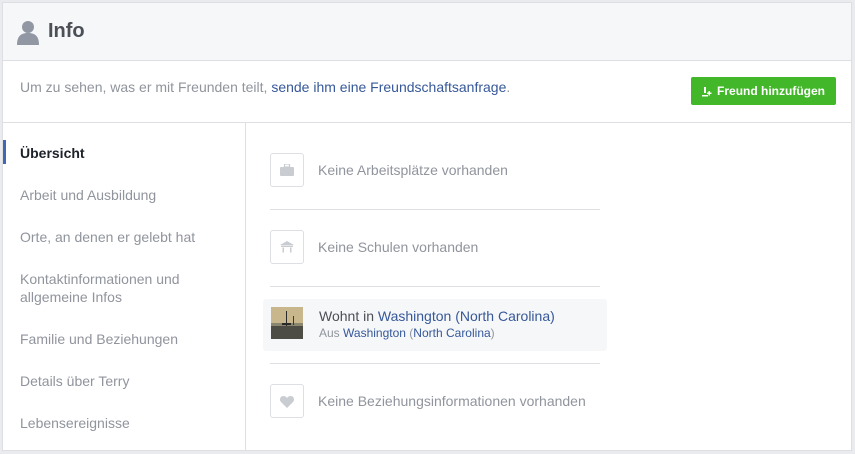 This screenshot has width=855, height=454. Describe the element at coordinates (120, 195) in the screenshot. I see `sidebar-item-work-education: Arbeit und Ausbildung` at that location.